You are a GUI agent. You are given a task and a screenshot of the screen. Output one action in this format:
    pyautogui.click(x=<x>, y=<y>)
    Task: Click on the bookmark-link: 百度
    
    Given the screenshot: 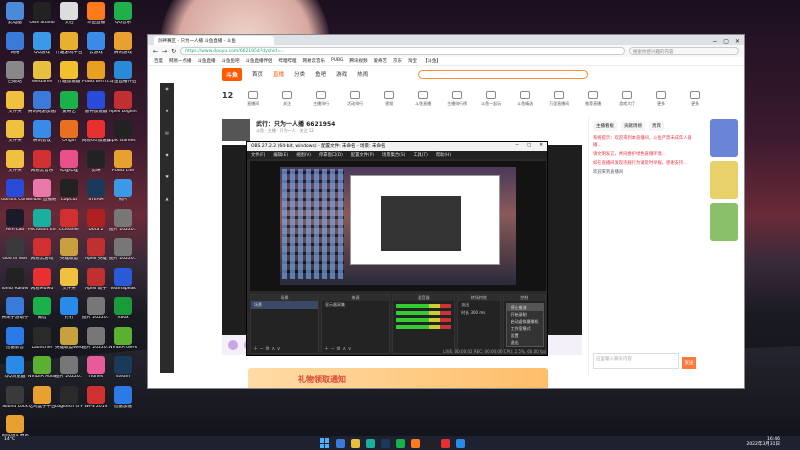 What is the action you would take?
    pyautogui.click(x=158, y=61)
    